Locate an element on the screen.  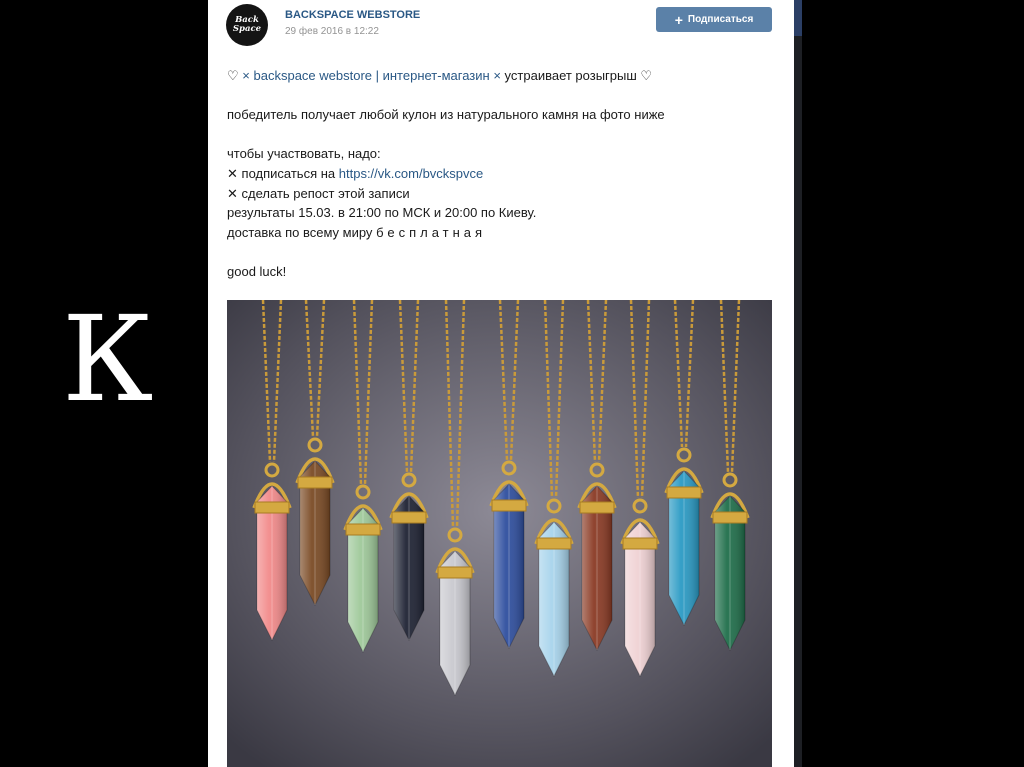
post-author: BACKSPACE WEBSTORE is located at coordinates (352, 15).